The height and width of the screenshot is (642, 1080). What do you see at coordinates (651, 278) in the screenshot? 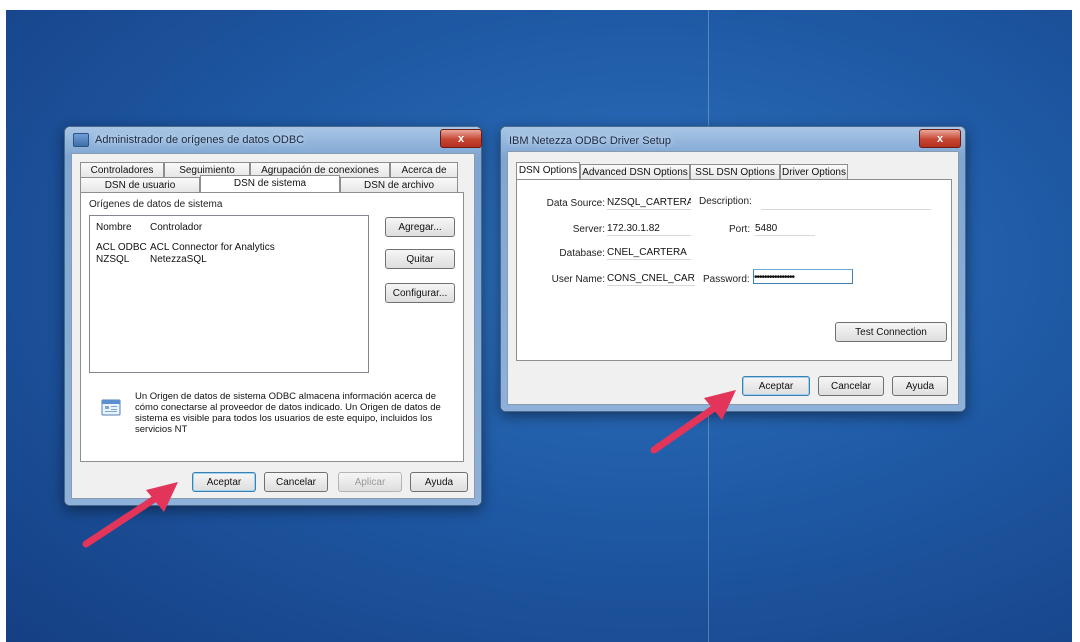
I see `user-name-field: CONS_CNEL_CARTI` at bounding box center [651, 278].